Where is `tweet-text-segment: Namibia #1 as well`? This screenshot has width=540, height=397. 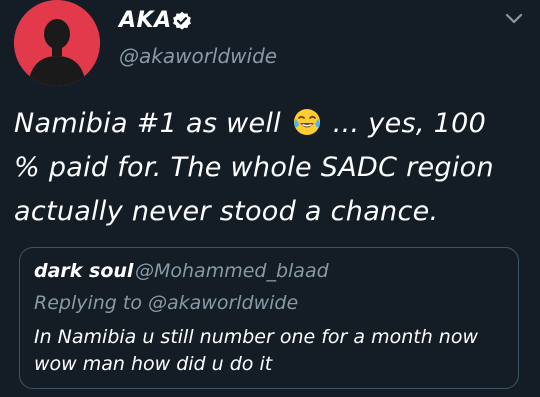
tweet-text-segment: Namibia #1 as well is located at coordinates (147, 123).